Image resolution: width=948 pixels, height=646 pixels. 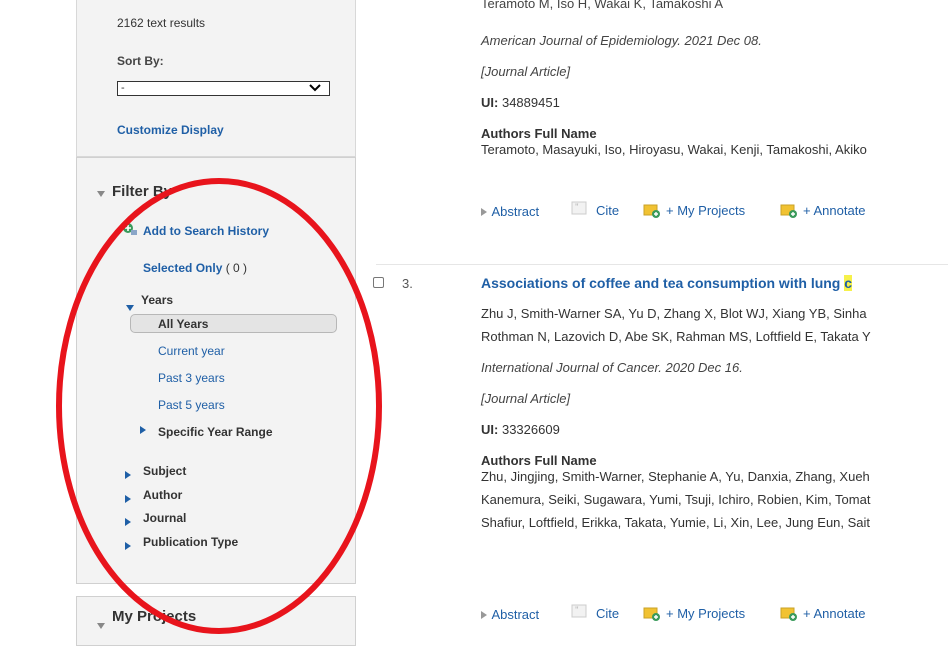 I want to click on result-checkbox, so click(x=378, y=282).